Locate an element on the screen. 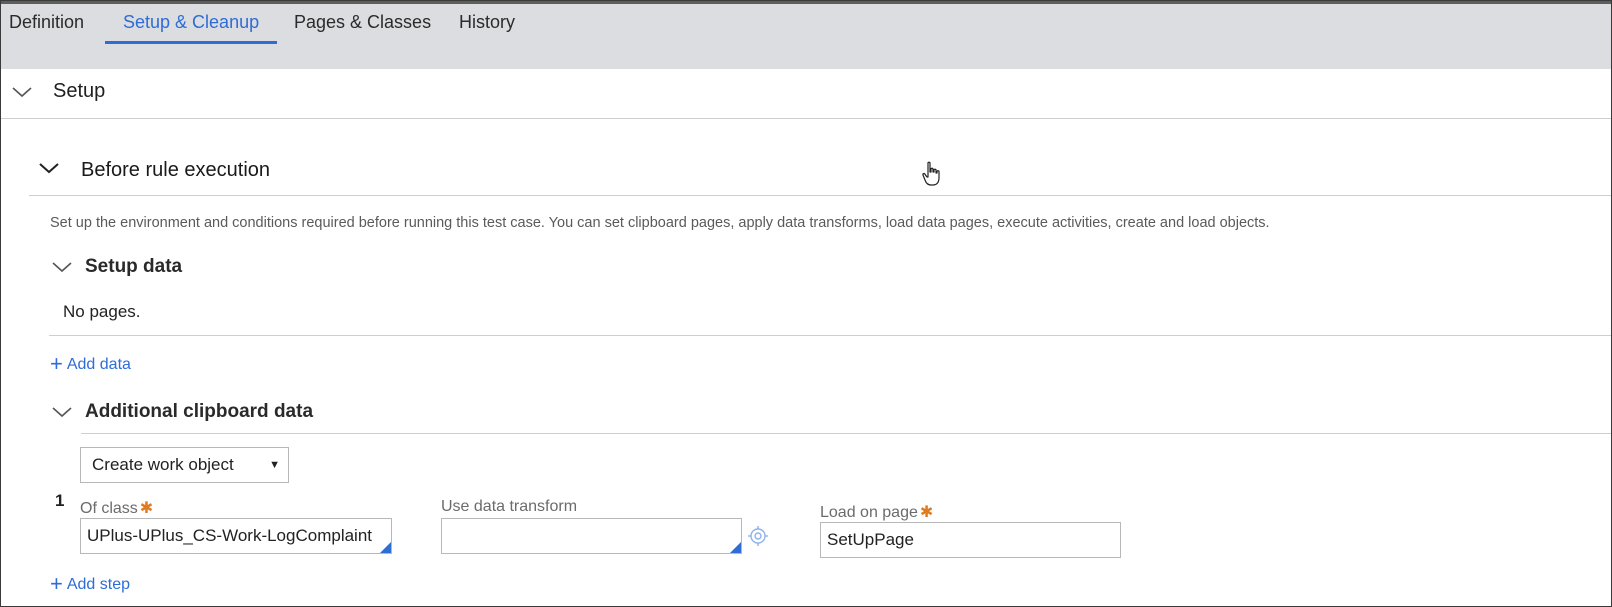 The height and width of the screenshot is (607, 1612). data-transform-label: Use data transform is located at coordinates (509, 506).